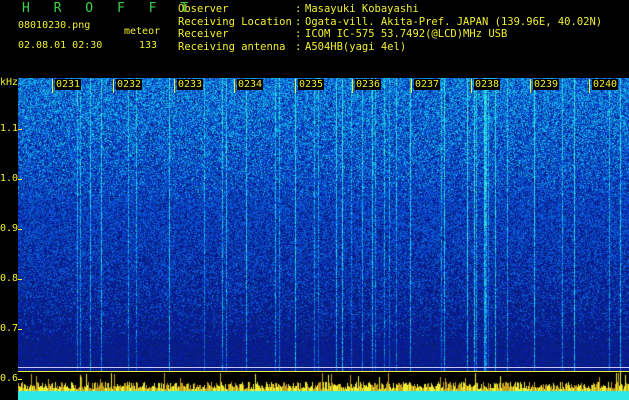 The height and width of the screenshot is (400, 629). Describe the element at coordinates (235, 21) in the screenshot. I see `info-label: Receiving Location` at that location.